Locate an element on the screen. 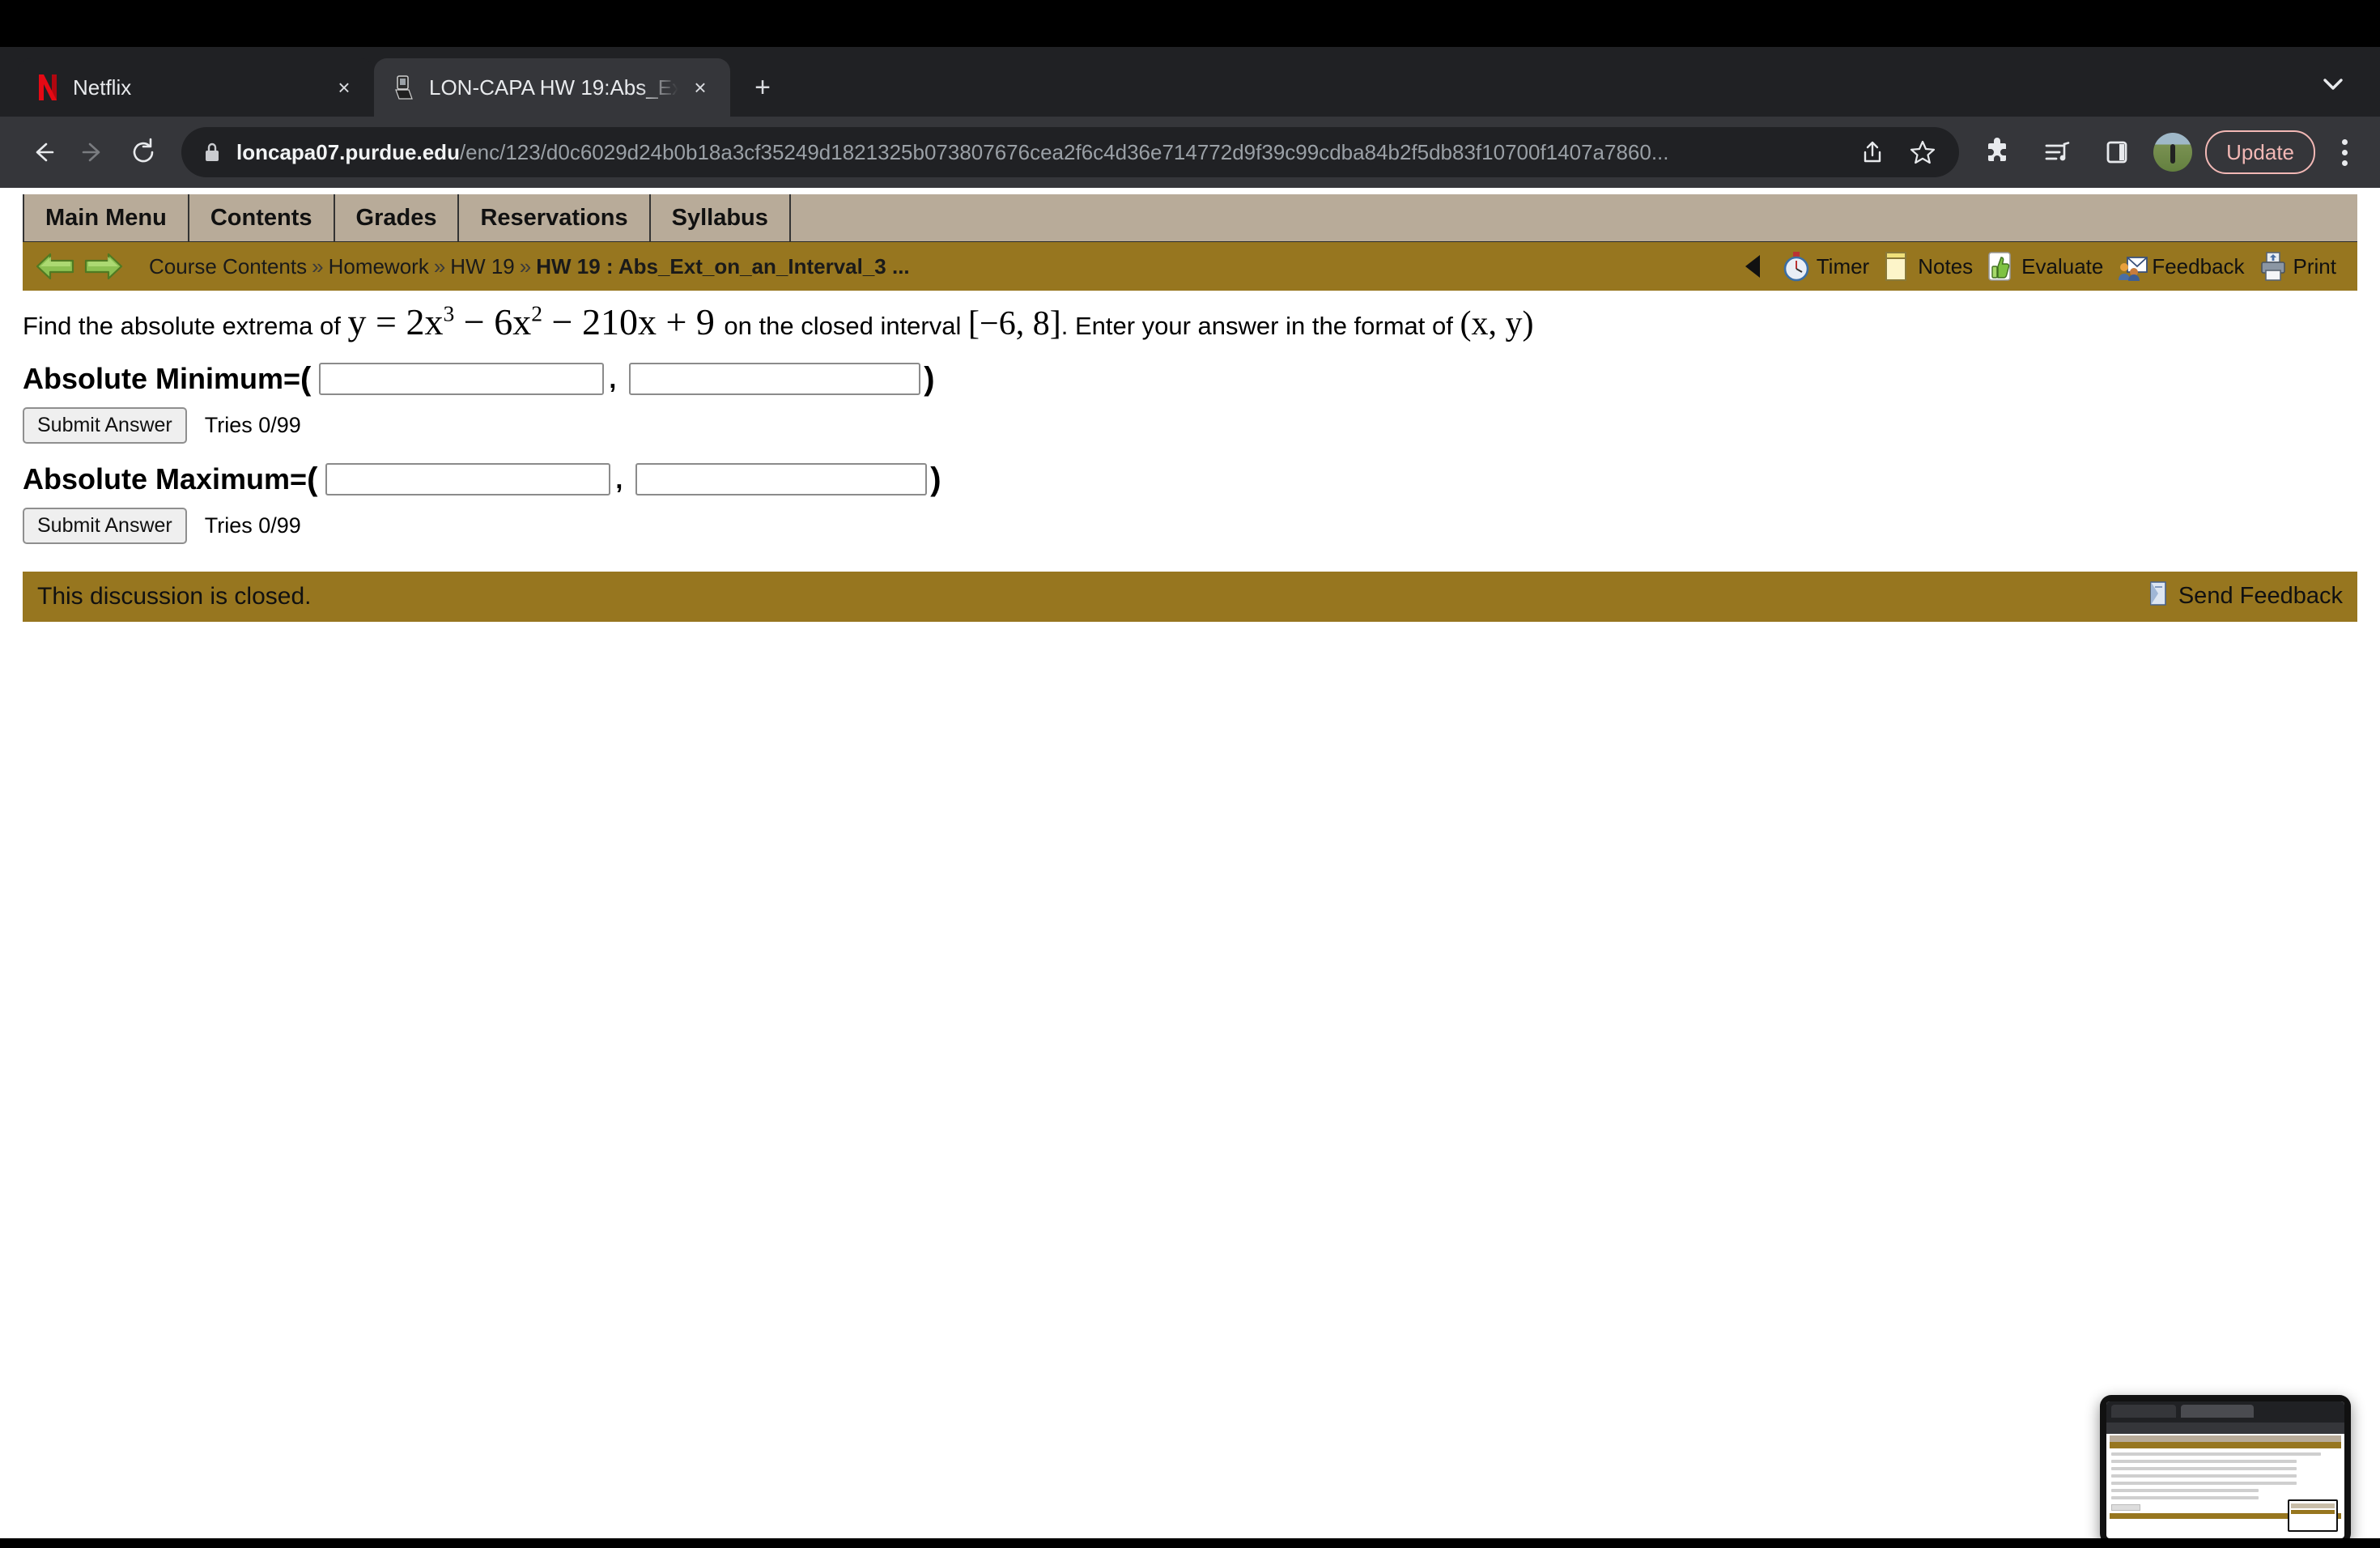 The image size is (2380, 1548). profile-avatar is located at coordinates (2173, 152).